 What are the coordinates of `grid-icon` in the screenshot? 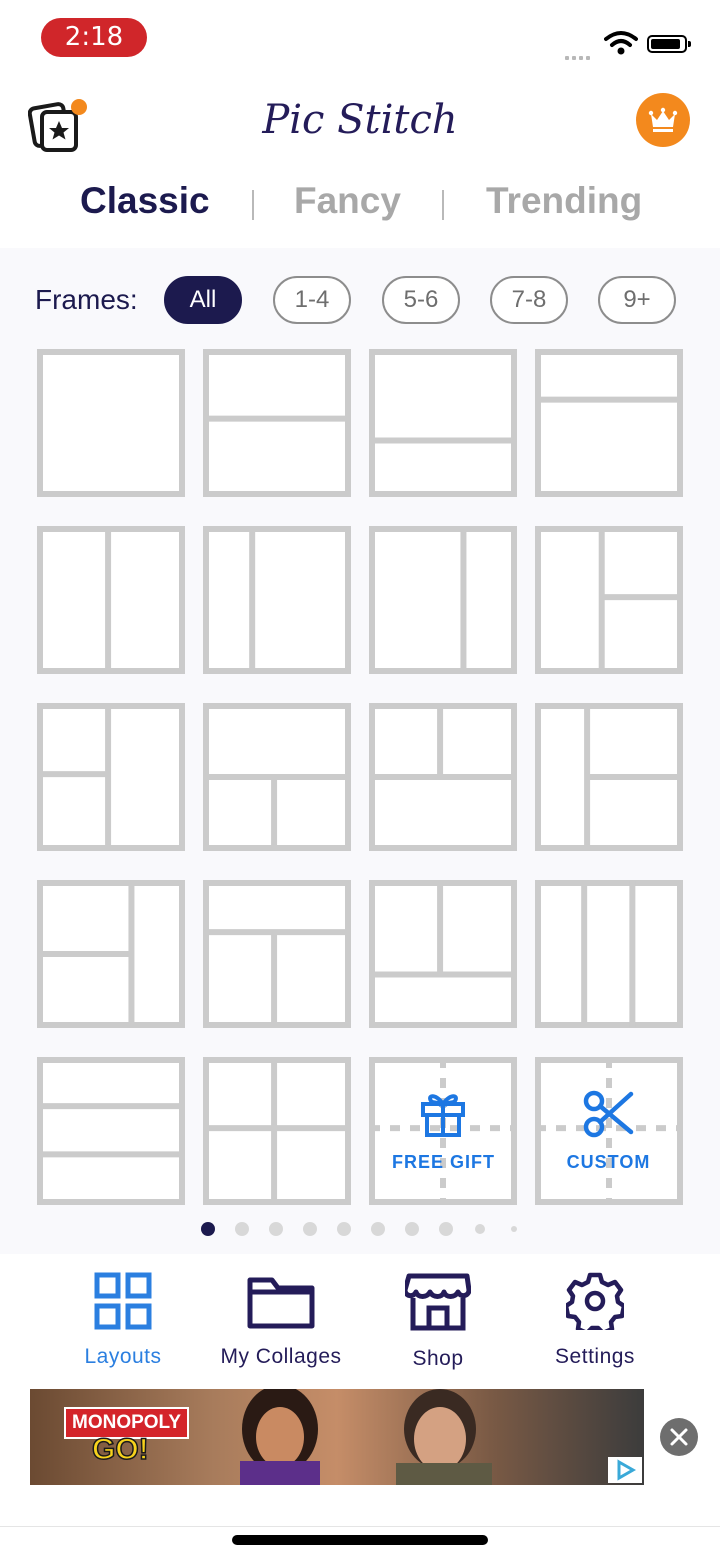 It's located at (123, 1301).